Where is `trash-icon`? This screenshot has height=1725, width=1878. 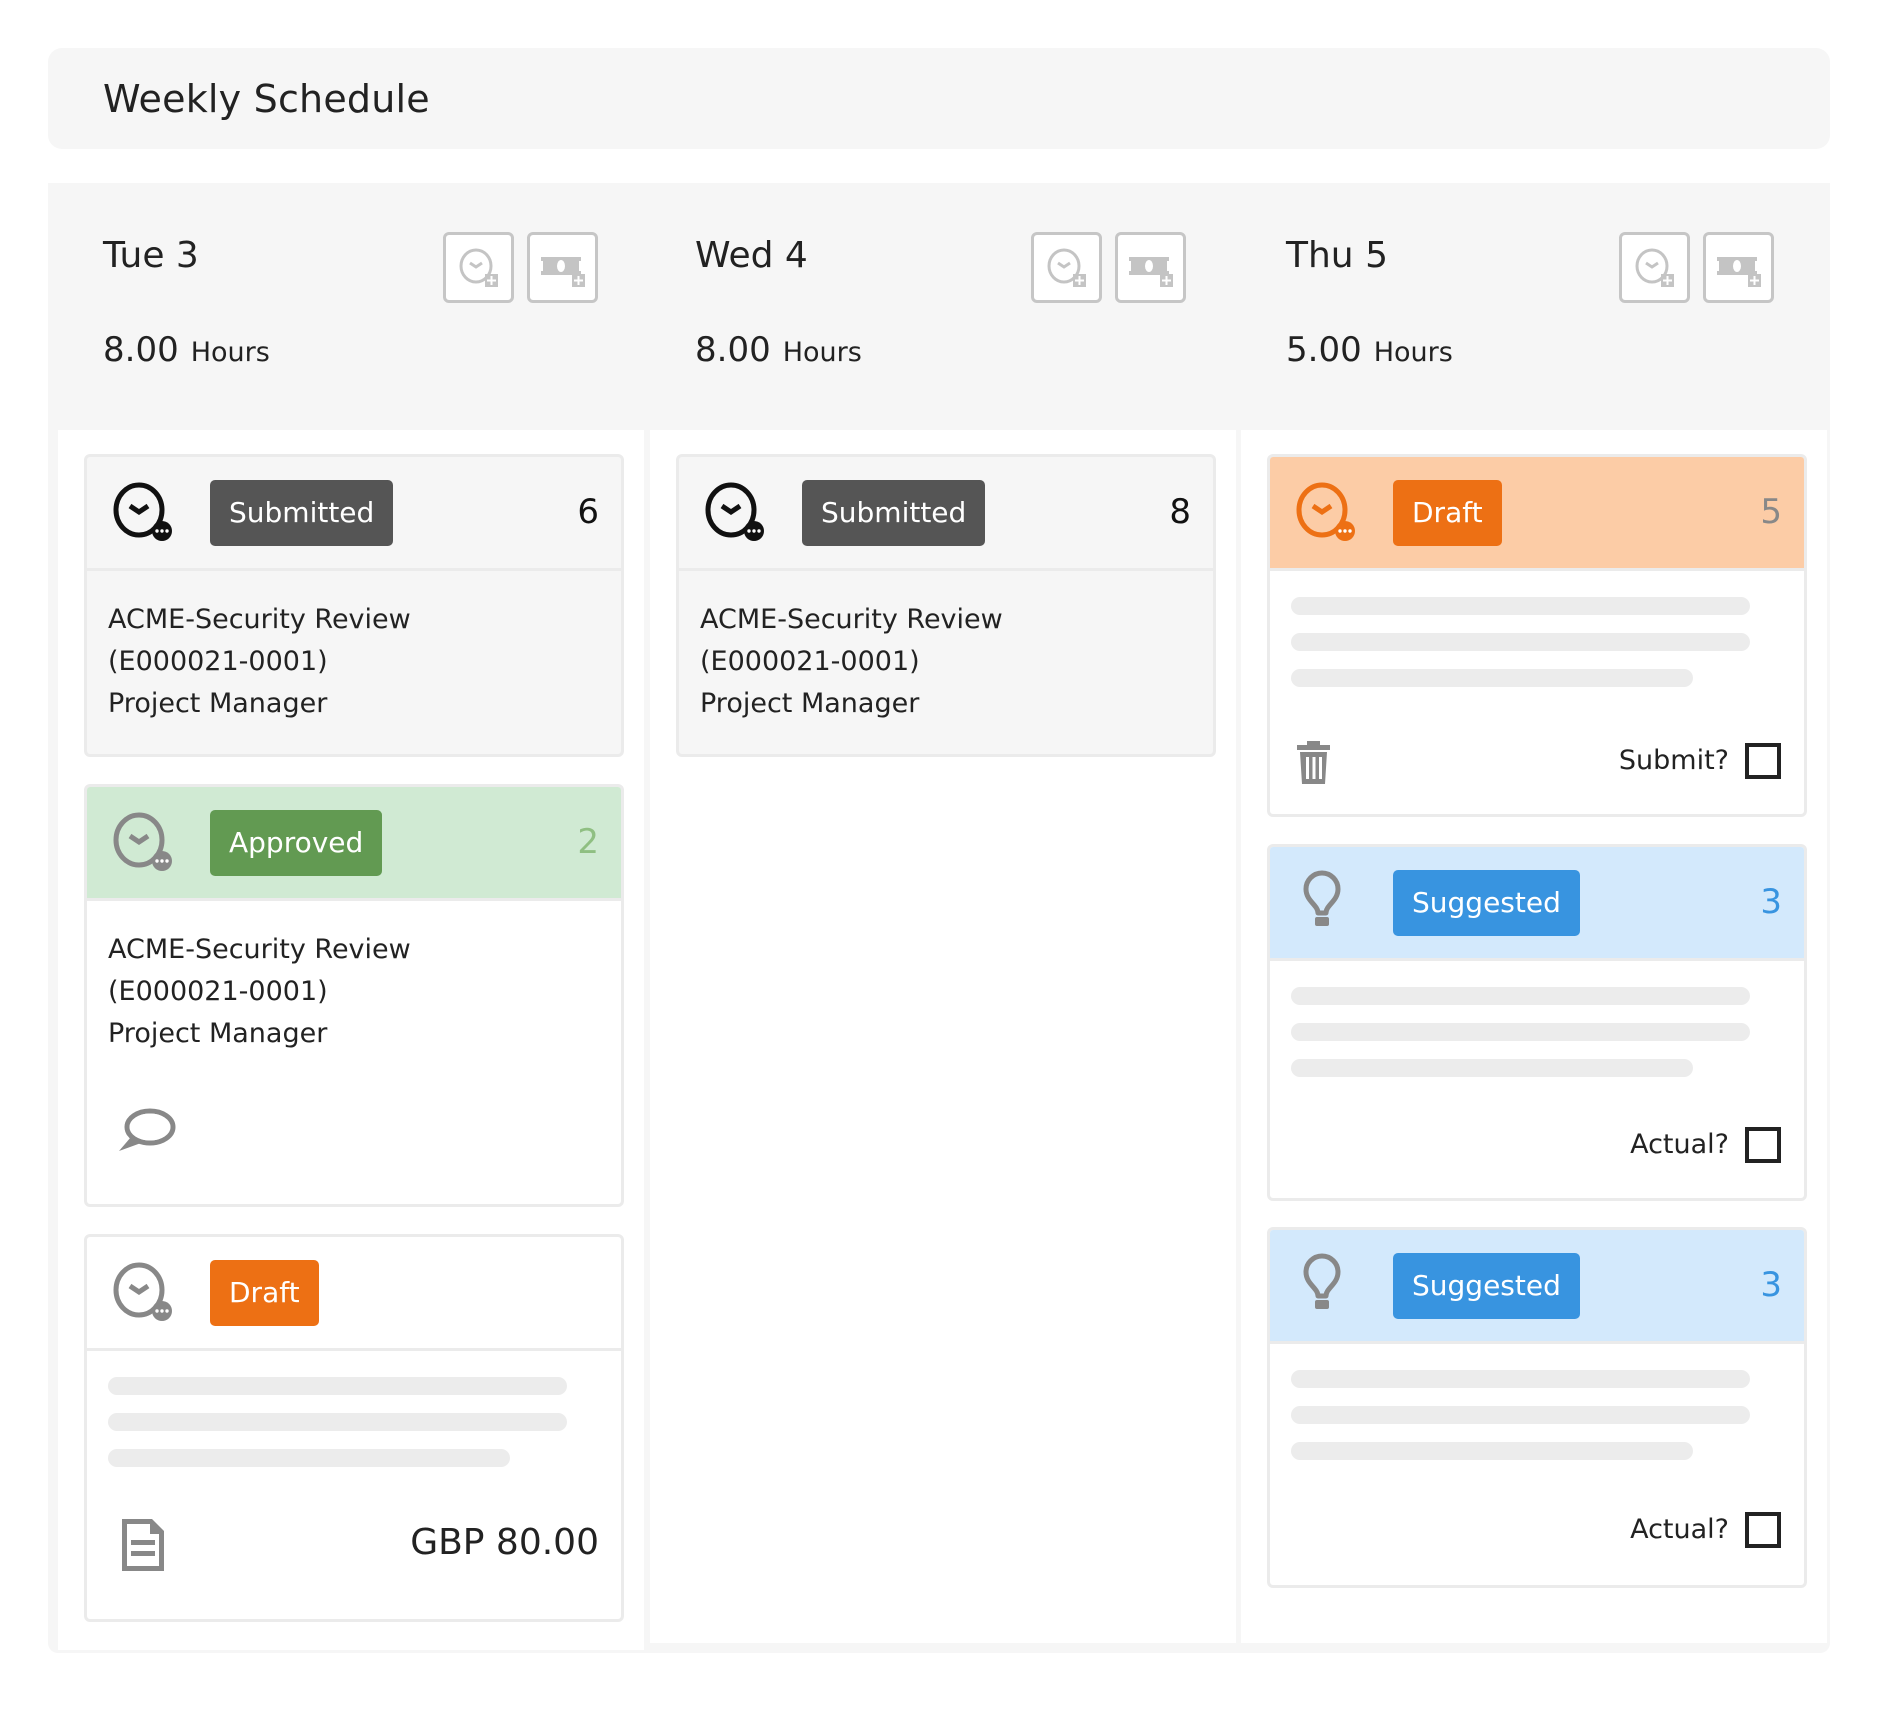
trash-icon is located at coordinates (1314, 763).